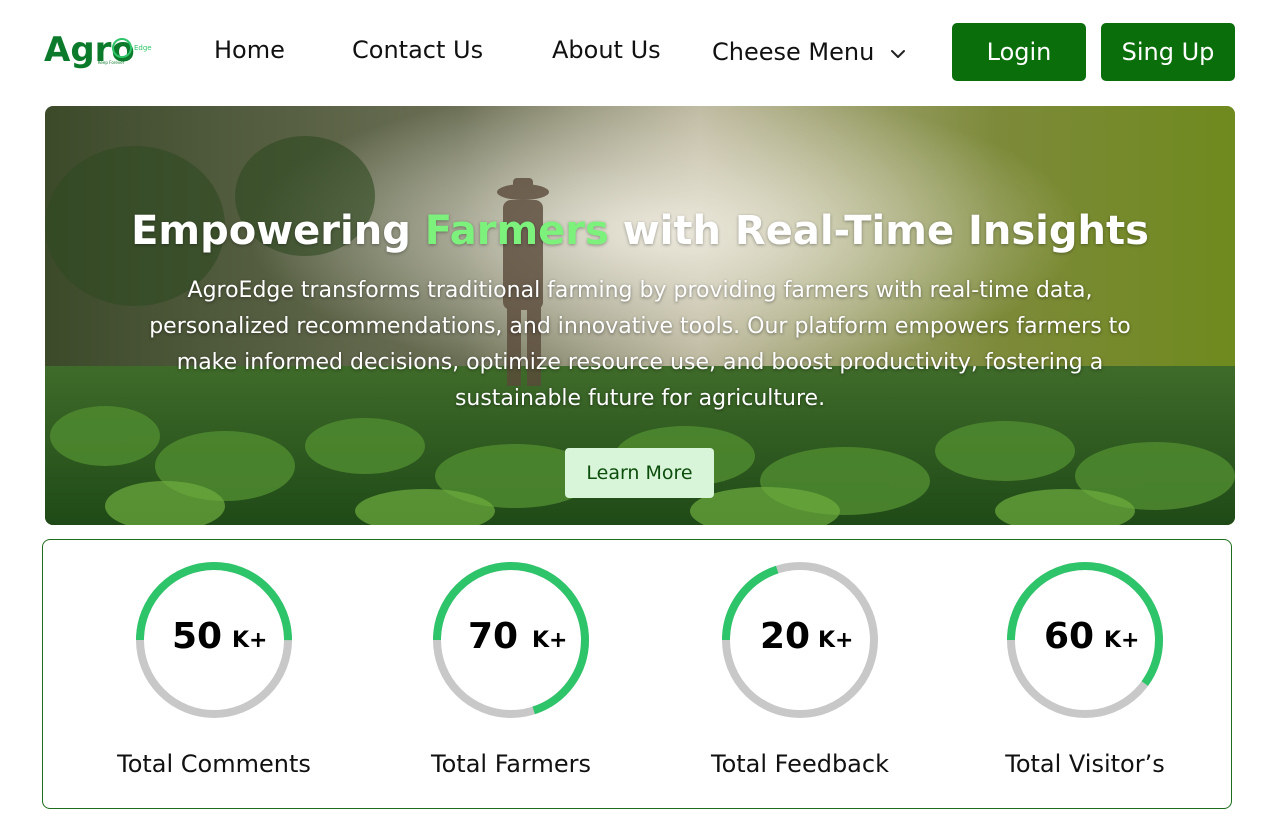  What do you see at coordinates (793, 52) in the screenshot?
I see `nav-cheese-menu-label: Cheese Menu` at bounding box center [793, 52].